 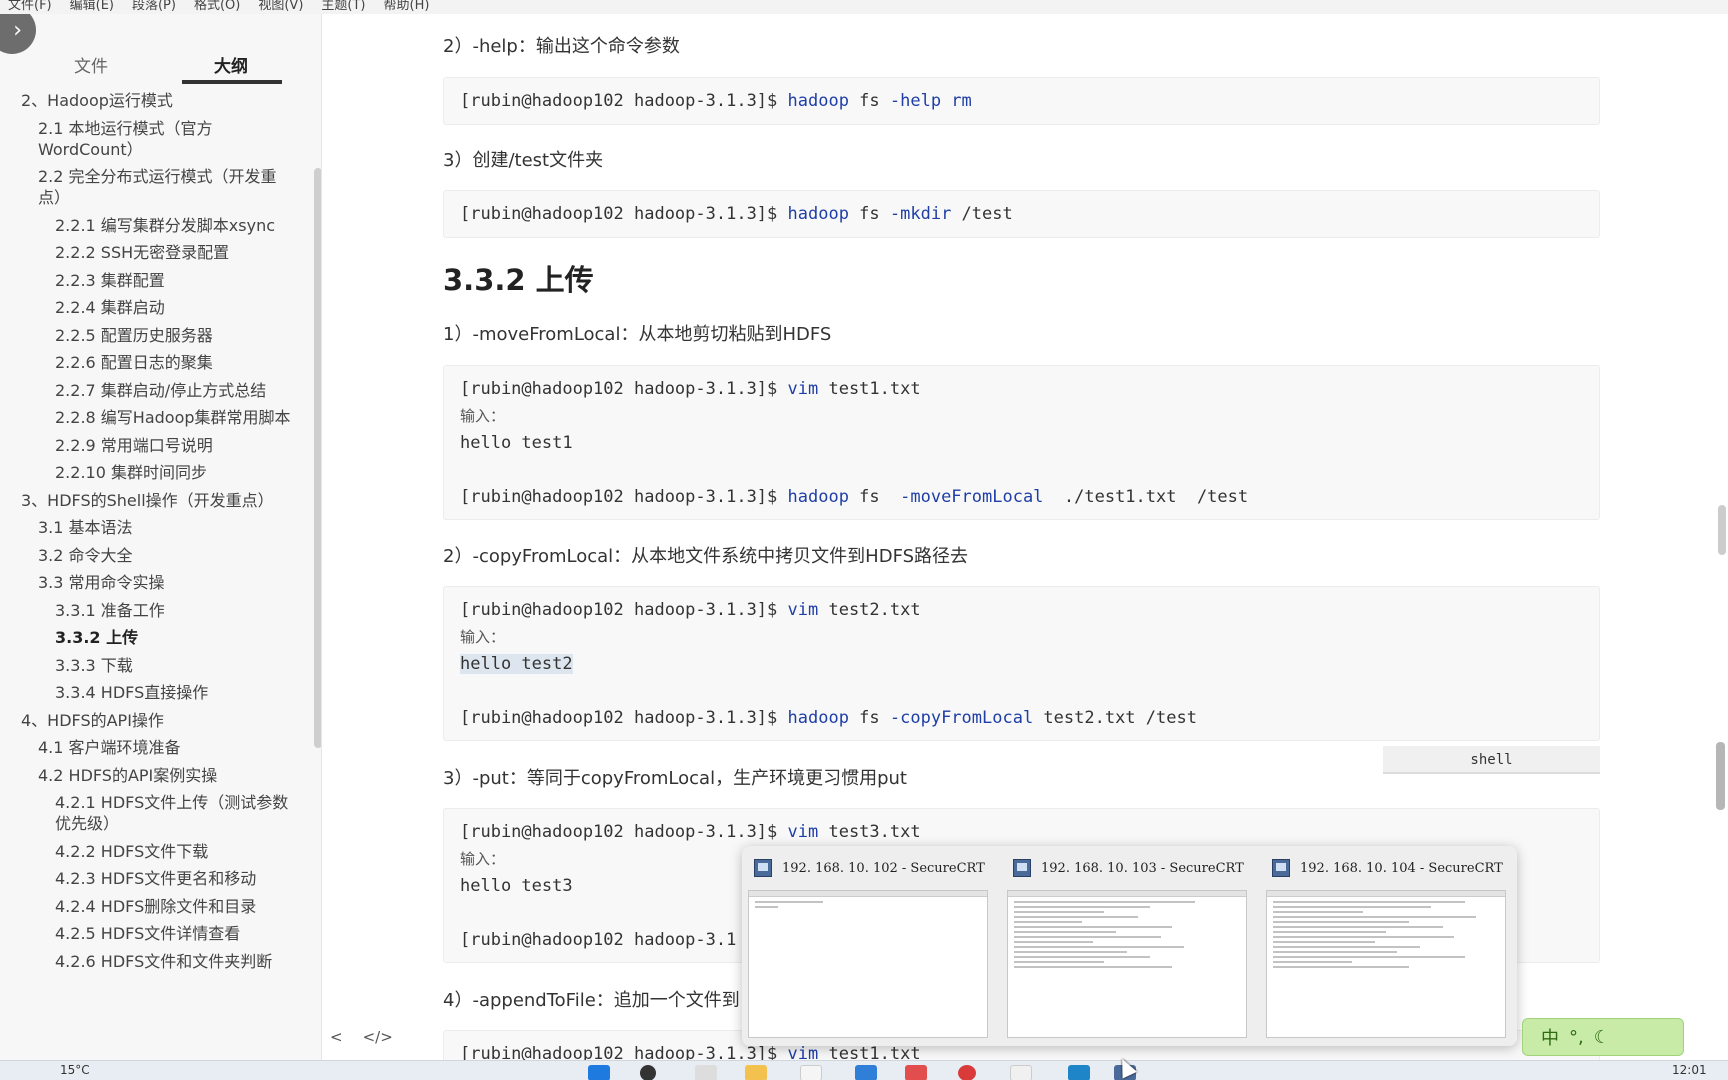 I want to click on taskbar: 15°C 12:01, so click(x=864, y=1070).